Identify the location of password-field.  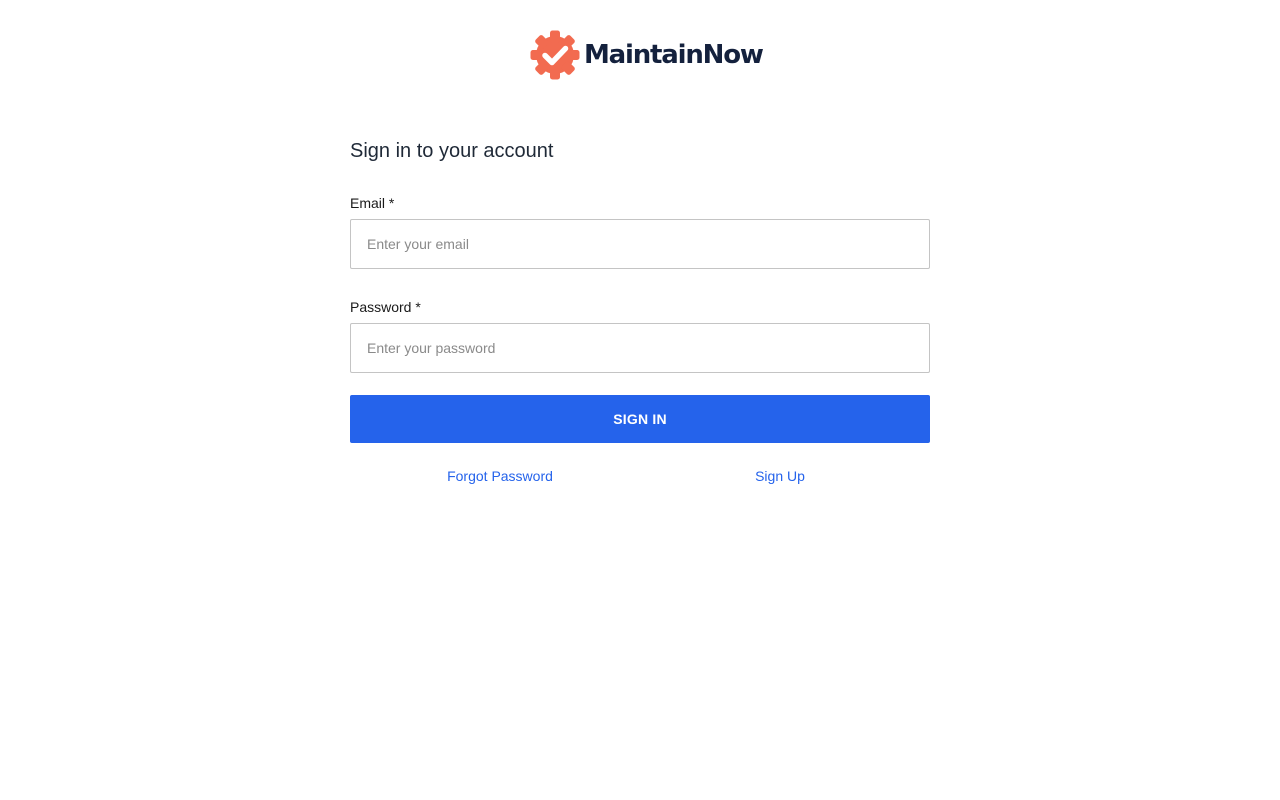
(640, 348).